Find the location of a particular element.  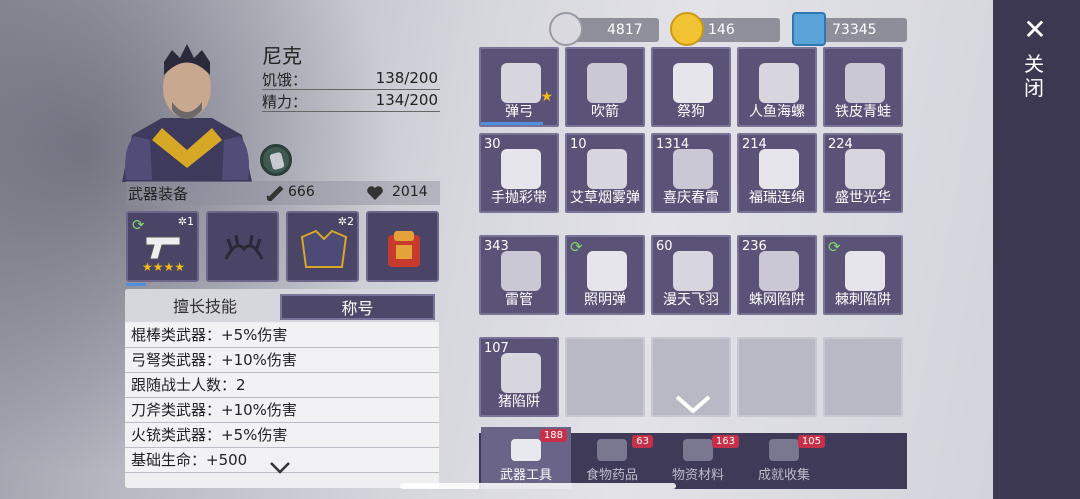

inventory-slot: 1314 喜庆春雷 is located at coordinates (691, 173).